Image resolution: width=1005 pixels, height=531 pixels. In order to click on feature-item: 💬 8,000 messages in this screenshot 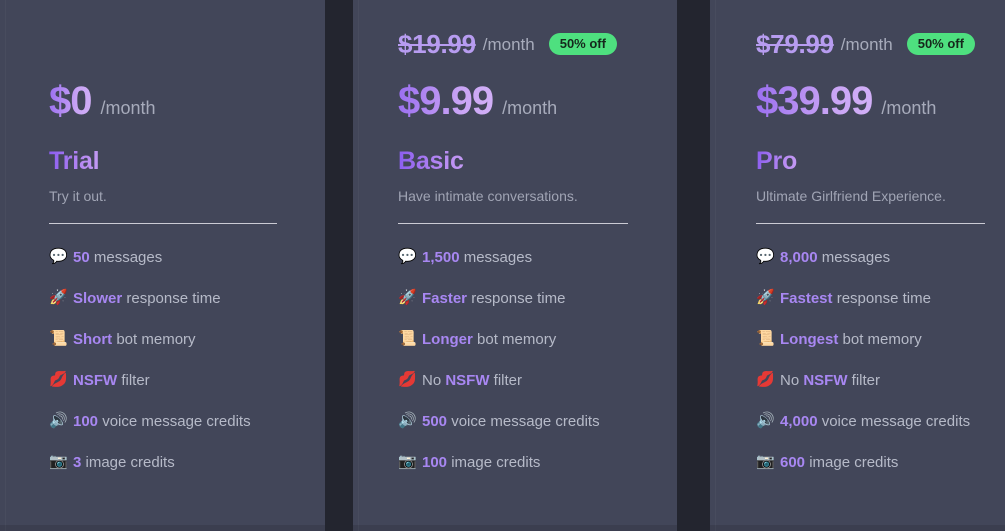, I will do `click(880, 258)`.